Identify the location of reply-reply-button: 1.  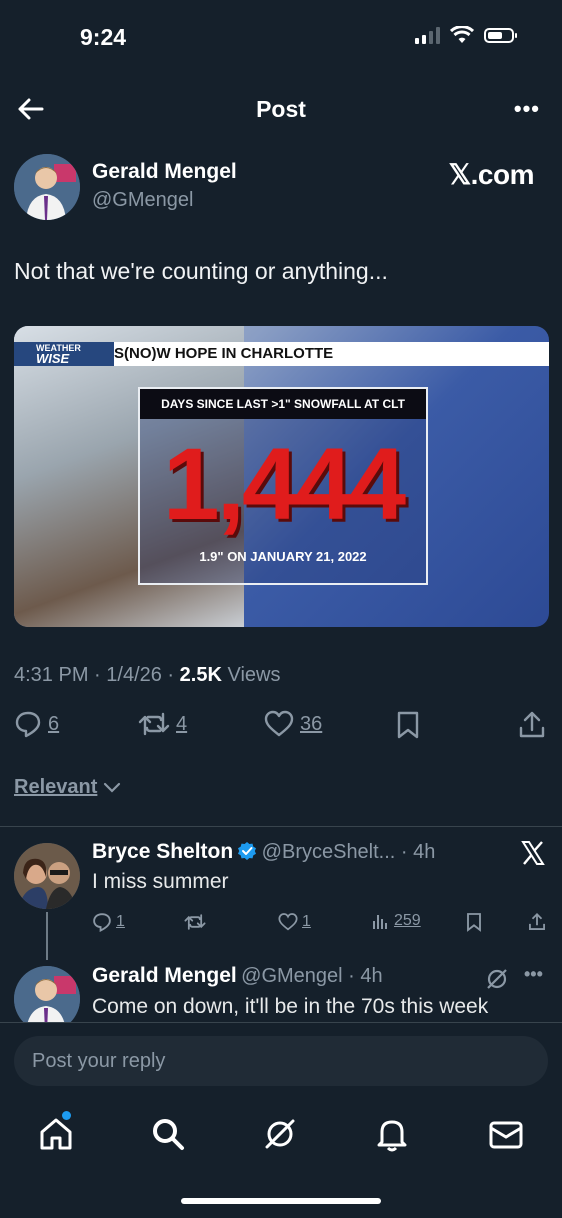
(108, 922).